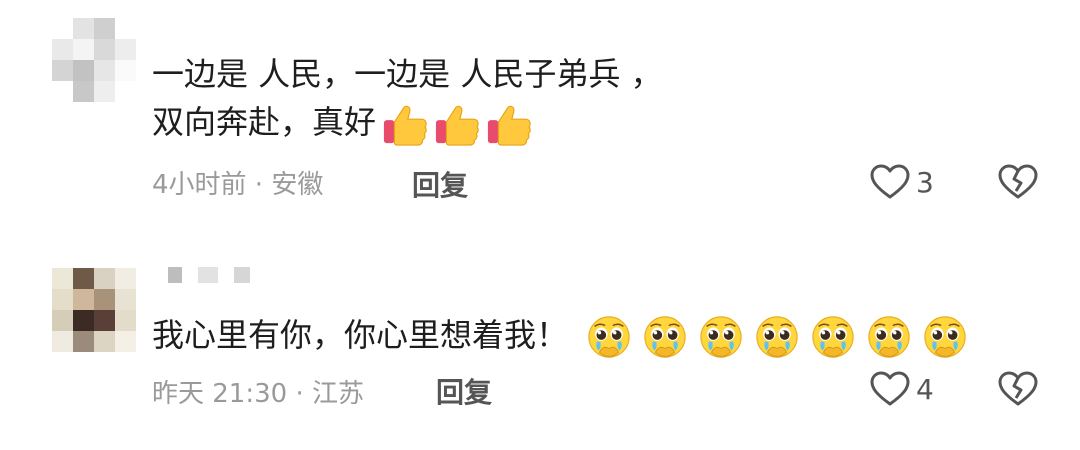 The image size is (1080, 450). What do you see at coordinates (258, 394) in the screenshot?
I see `comment-meta: 昨天 21:30 · 江苏` at bounding box center [258, 394].